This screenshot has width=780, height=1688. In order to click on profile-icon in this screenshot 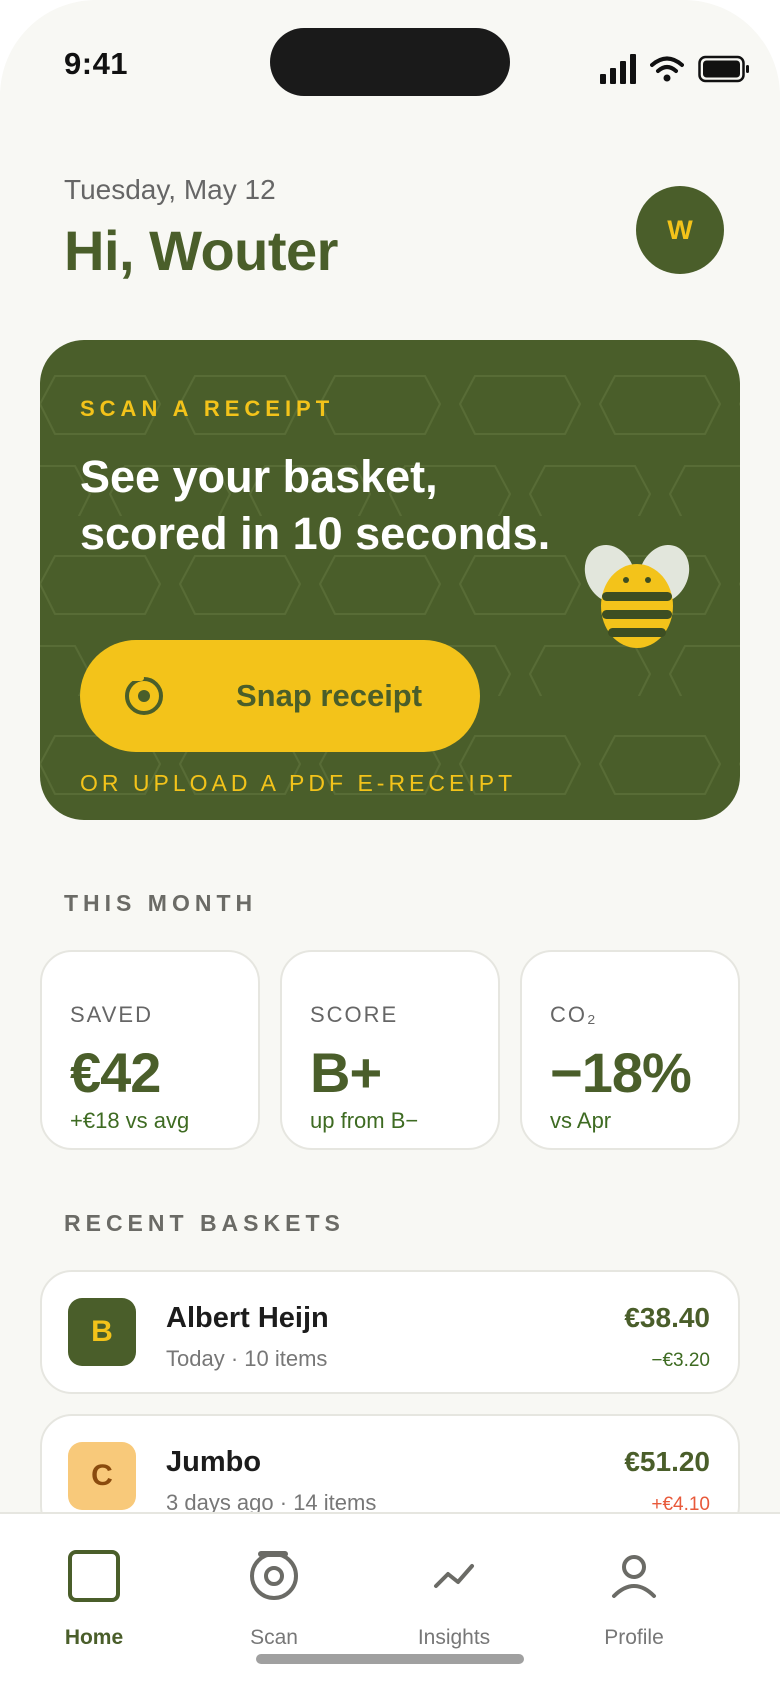, I will do `click(634, 1576)`.